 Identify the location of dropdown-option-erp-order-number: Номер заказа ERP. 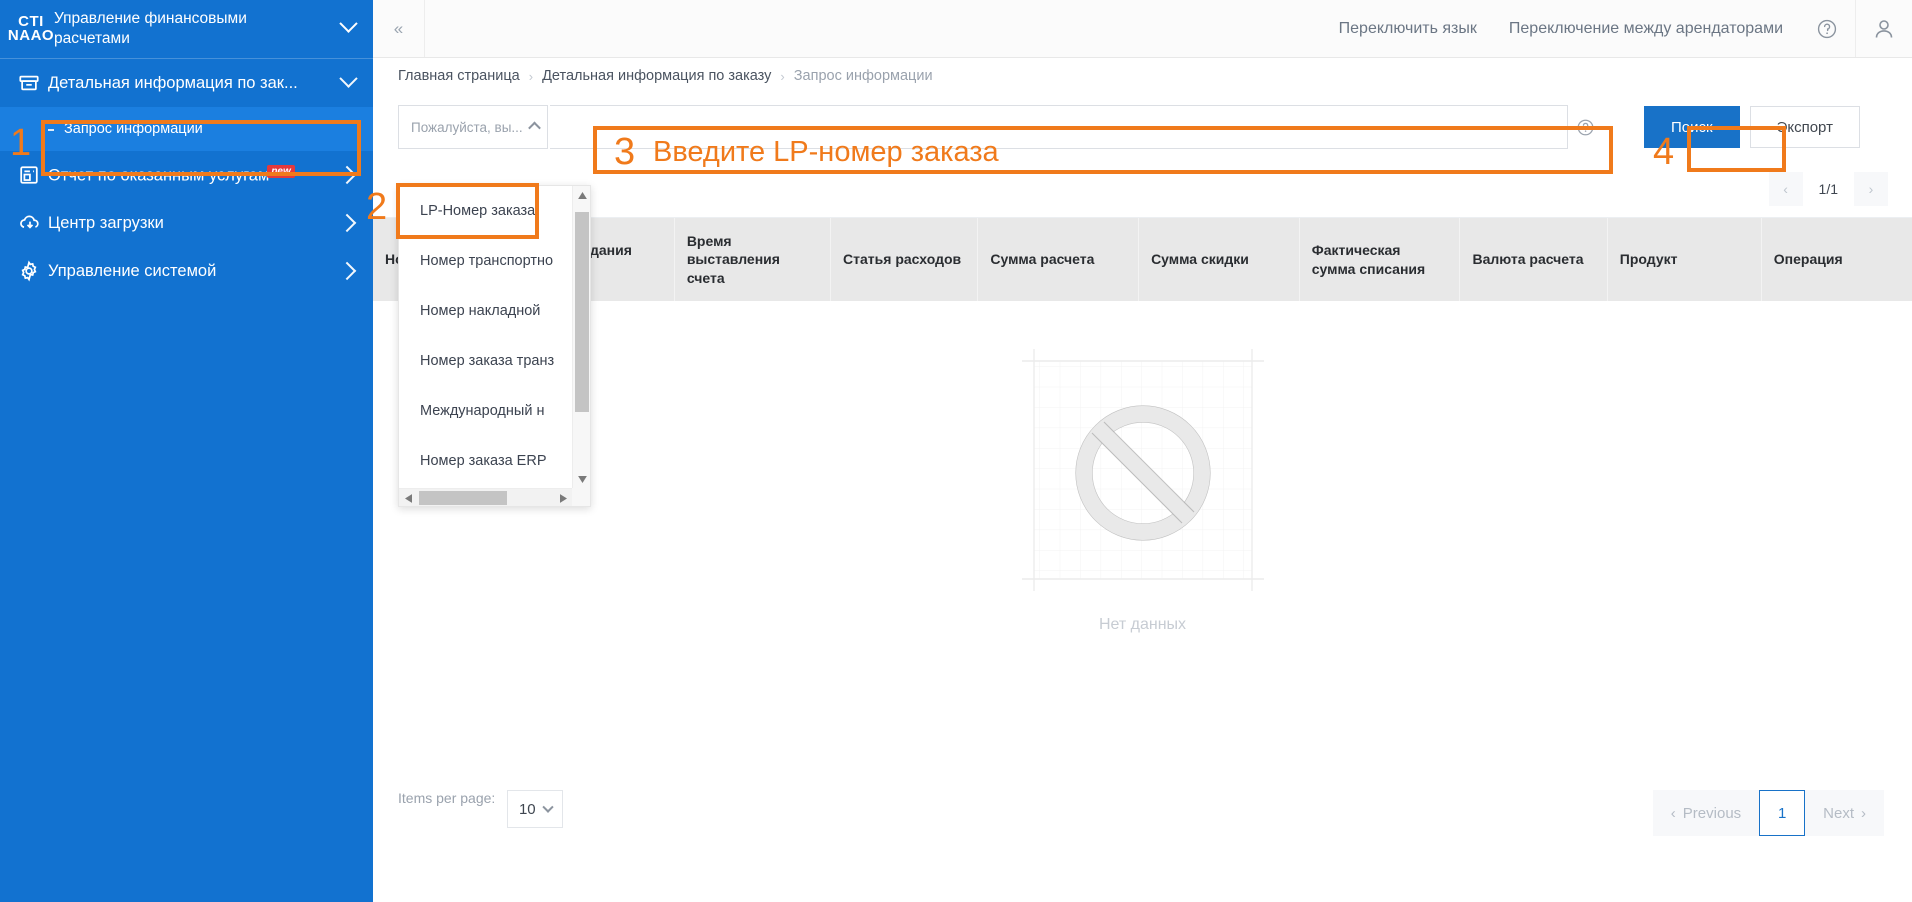
(485, 461).